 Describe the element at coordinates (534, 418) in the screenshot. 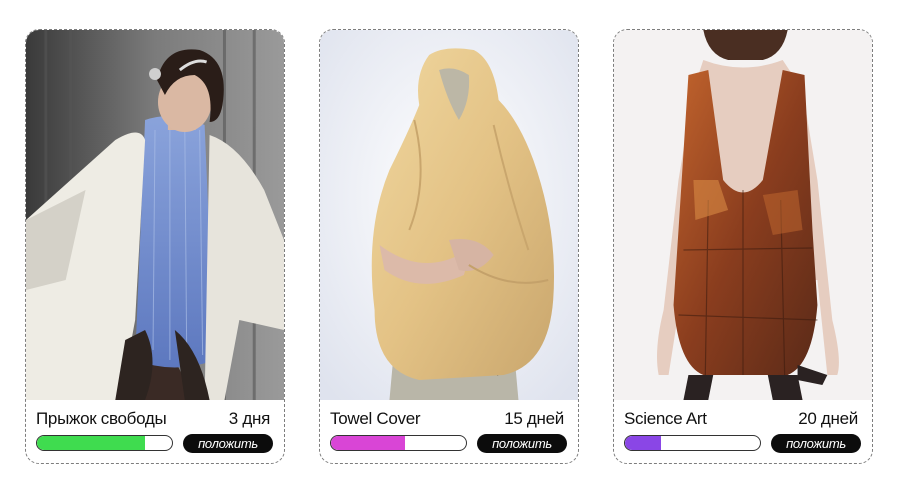

I see `days-left: 15 дней` at that location.